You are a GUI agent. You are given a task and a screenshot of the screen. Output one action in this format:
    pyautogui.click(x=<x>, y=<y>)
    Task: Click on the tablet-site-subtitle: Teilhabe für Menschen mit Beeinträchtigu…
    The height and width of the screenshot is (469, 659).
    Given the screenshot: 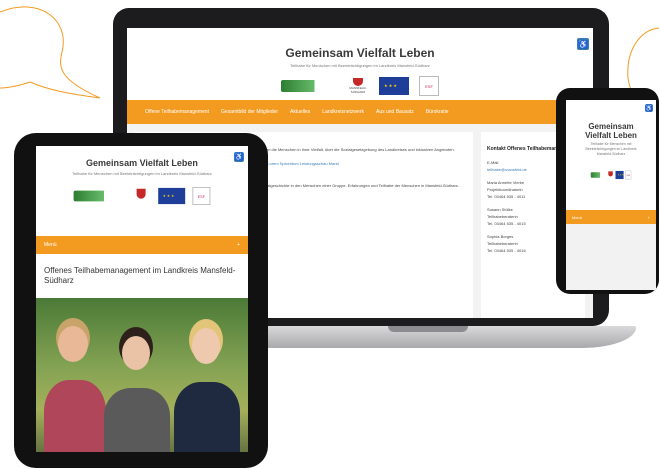 What is the action you would take?
    pyautogui.click(x=142, y=173)
    